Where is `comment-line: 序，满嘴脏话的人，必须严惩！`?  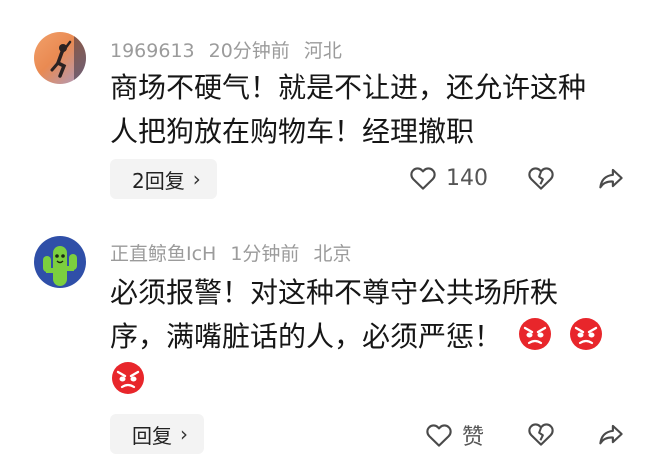 comment-line: 序，满嘴脏话的人，必须严惩！ is located at coordinates (357, 337).